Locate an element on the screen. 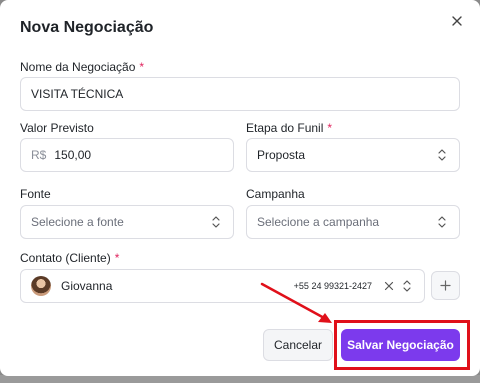  cancel-button: Cancelar is located at coordinates (298, 345).